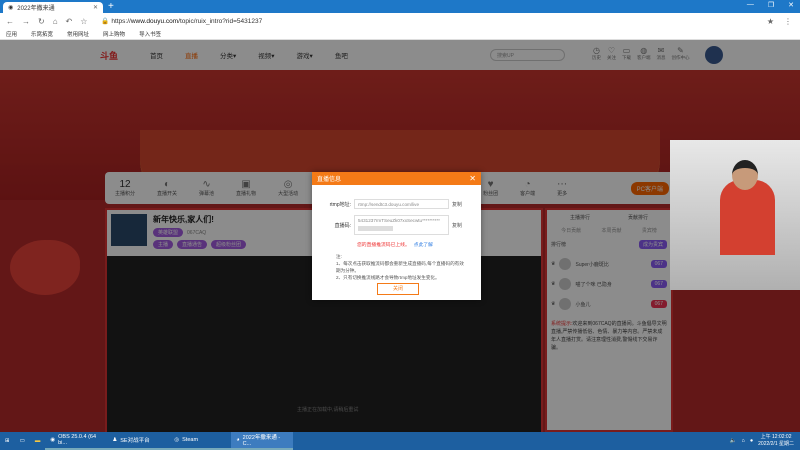  What do you see at coordinates (26, 21) in the screenshot?
I see `forward-icon: →` at bounding box center [26, 21].